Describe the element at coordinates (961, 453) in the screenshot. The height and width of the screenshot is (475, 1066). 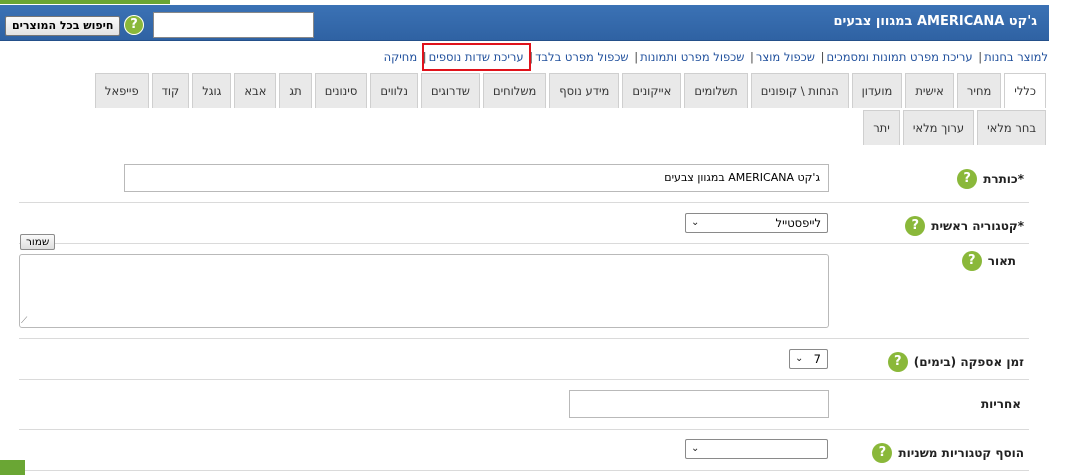
I see `secondary-categories-label: הוסף קטגוריות משניות` at that location.